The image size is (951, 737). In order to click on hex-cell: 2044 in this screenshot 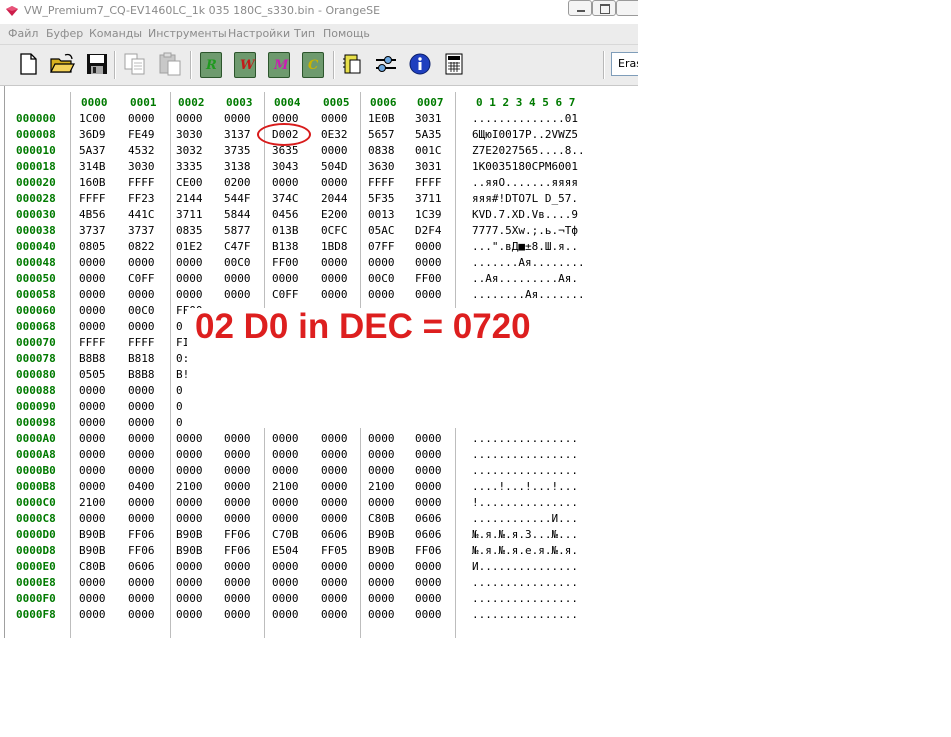, I will do `click(334, 198)`.